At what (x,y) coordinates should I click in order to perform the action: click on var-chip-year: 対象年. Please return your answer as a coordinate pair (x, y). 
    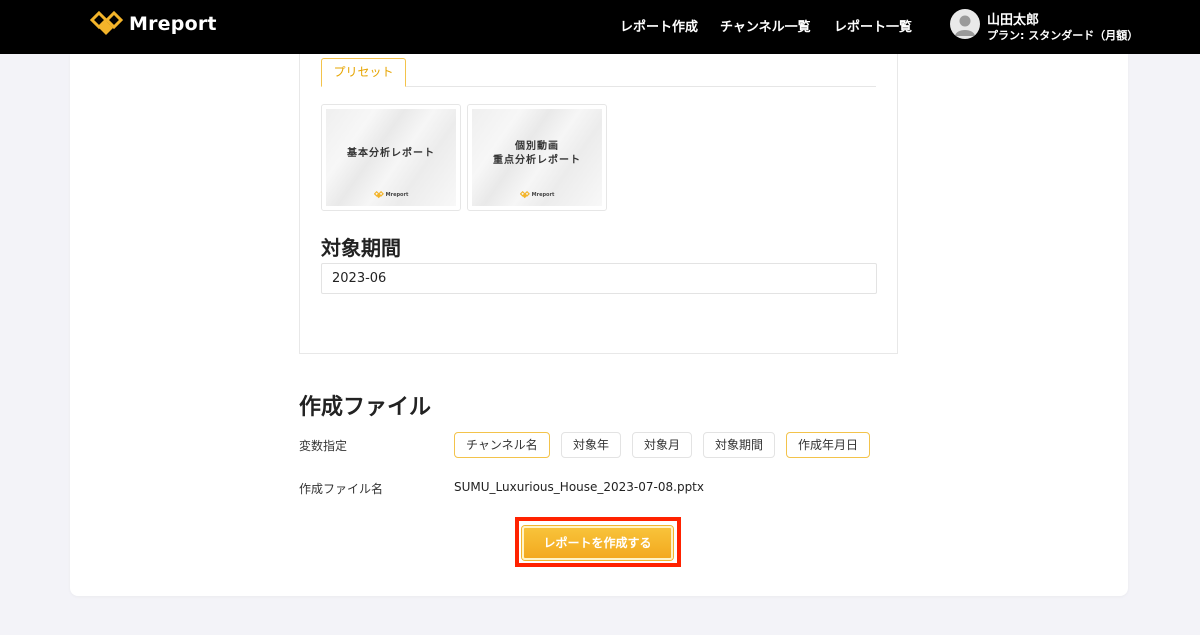
    Looking at the image, I should click on (591, 445).